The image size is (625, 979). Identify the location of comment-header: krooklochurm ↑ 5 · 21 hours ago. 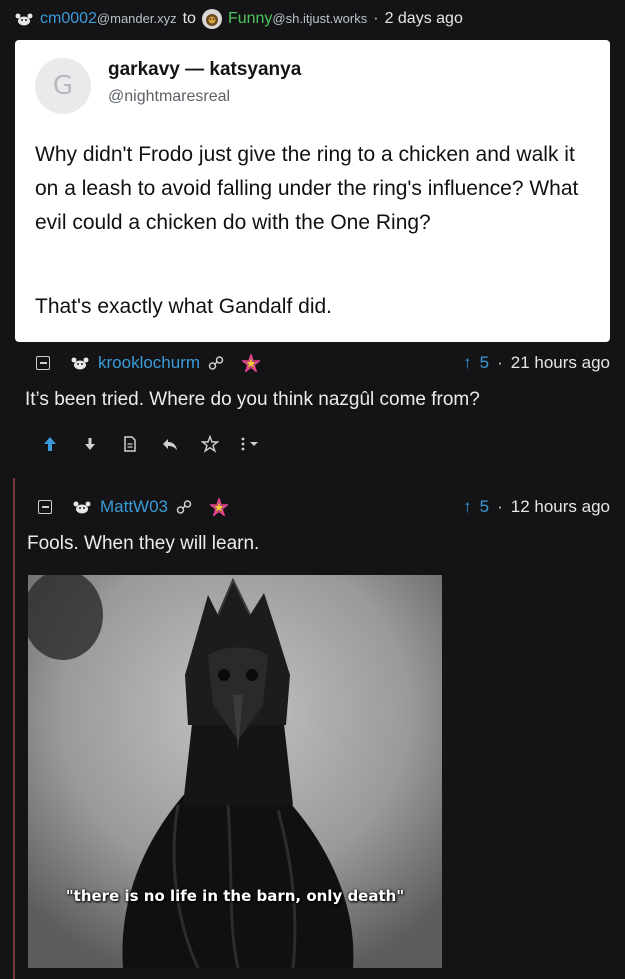
(323, 363).